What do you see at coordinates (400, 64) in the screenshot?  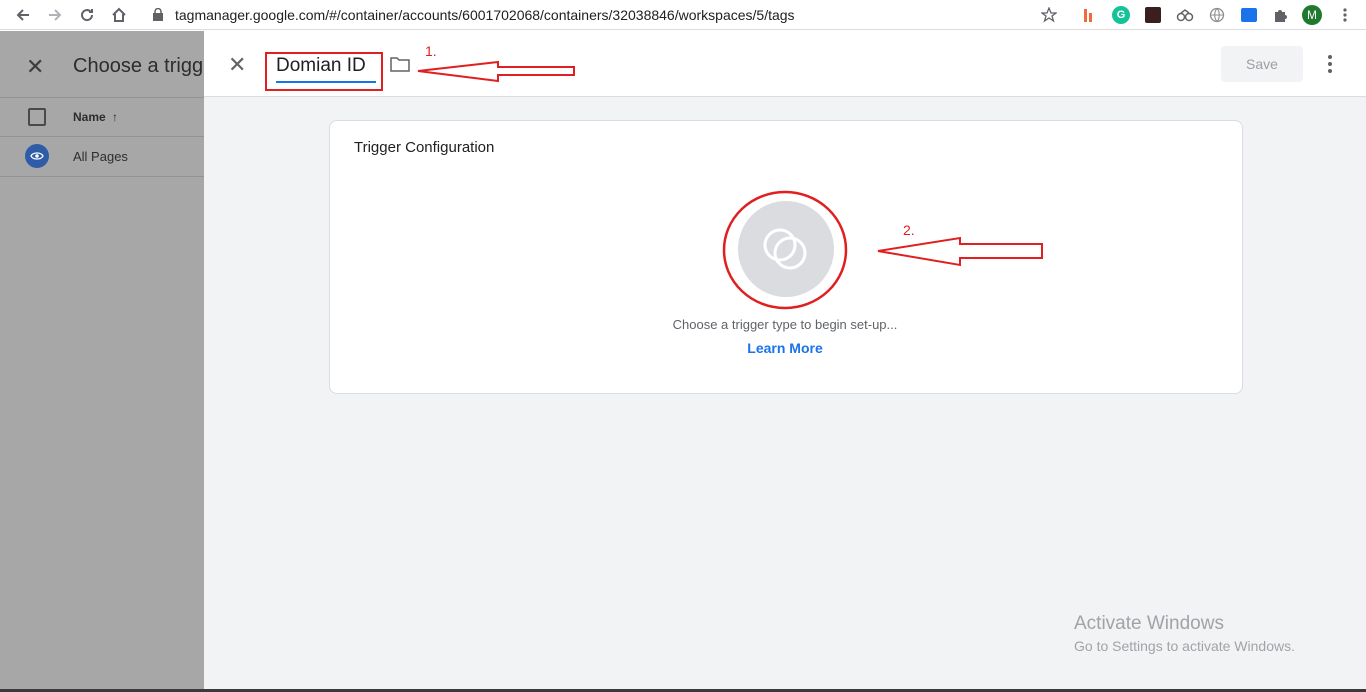 I see `folder-icon` at bounding box center [400, 64].